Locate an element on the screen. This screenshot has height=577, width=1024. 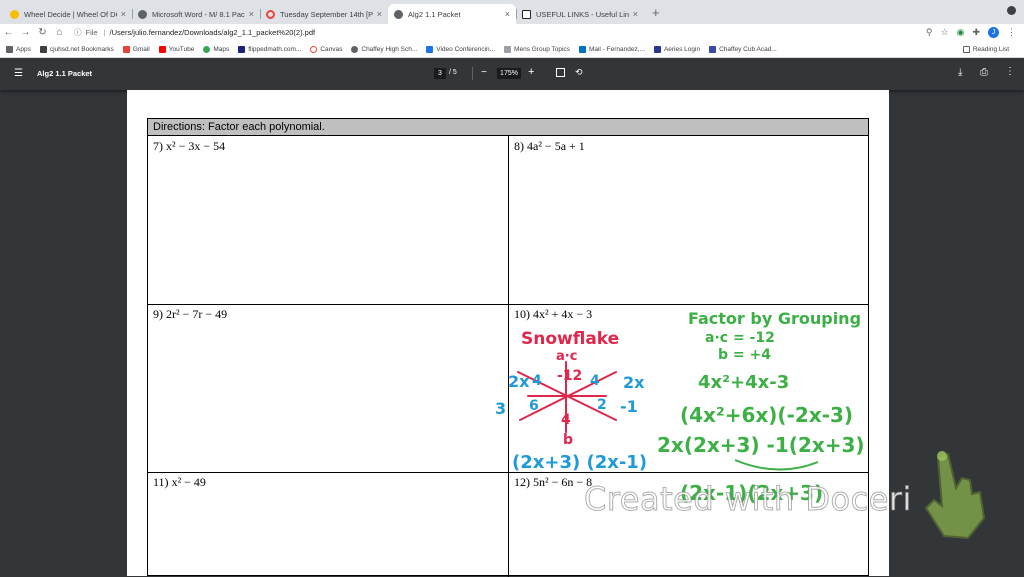
reading-list-button: Reading List is located at coordinates (985, 49).